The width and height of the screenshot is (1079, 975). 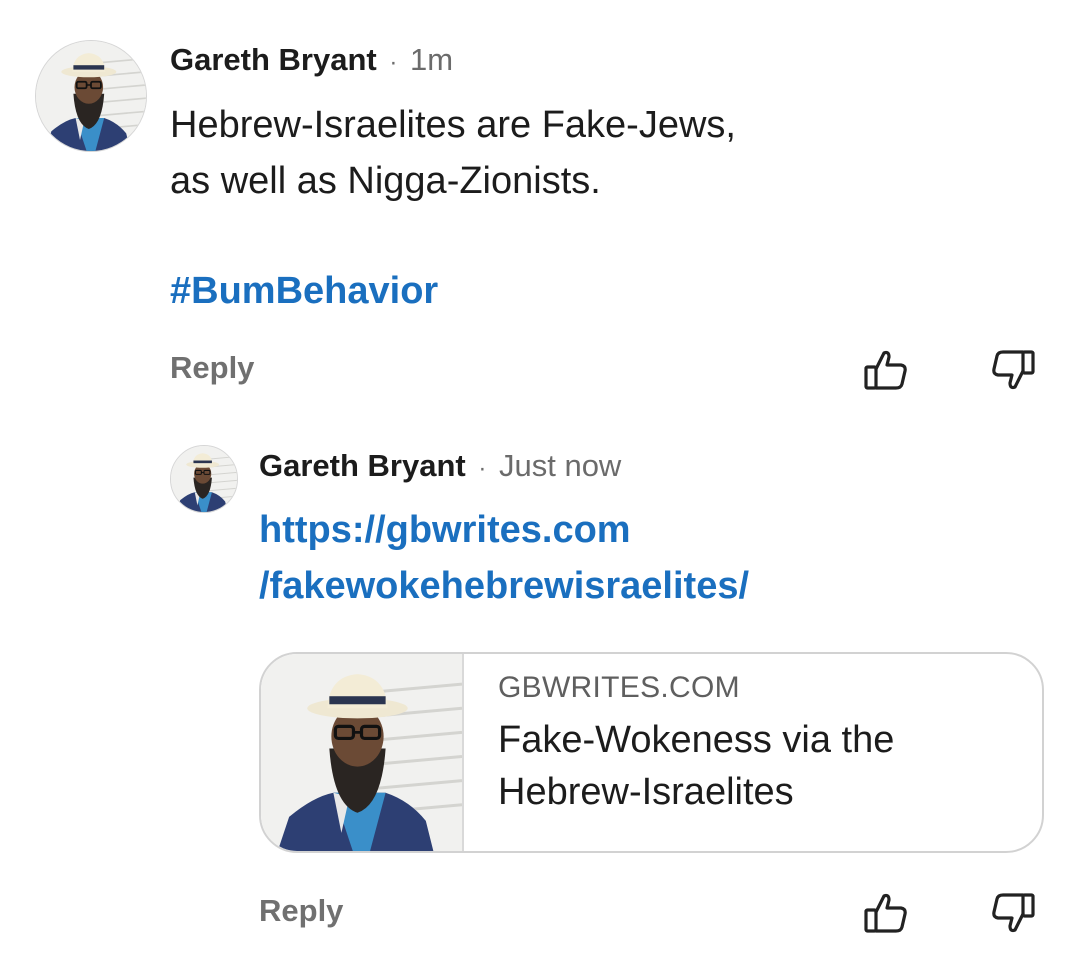 I want to click on comment-text-line: as well as Nigga-Zionists., so click(x=385, y=181).